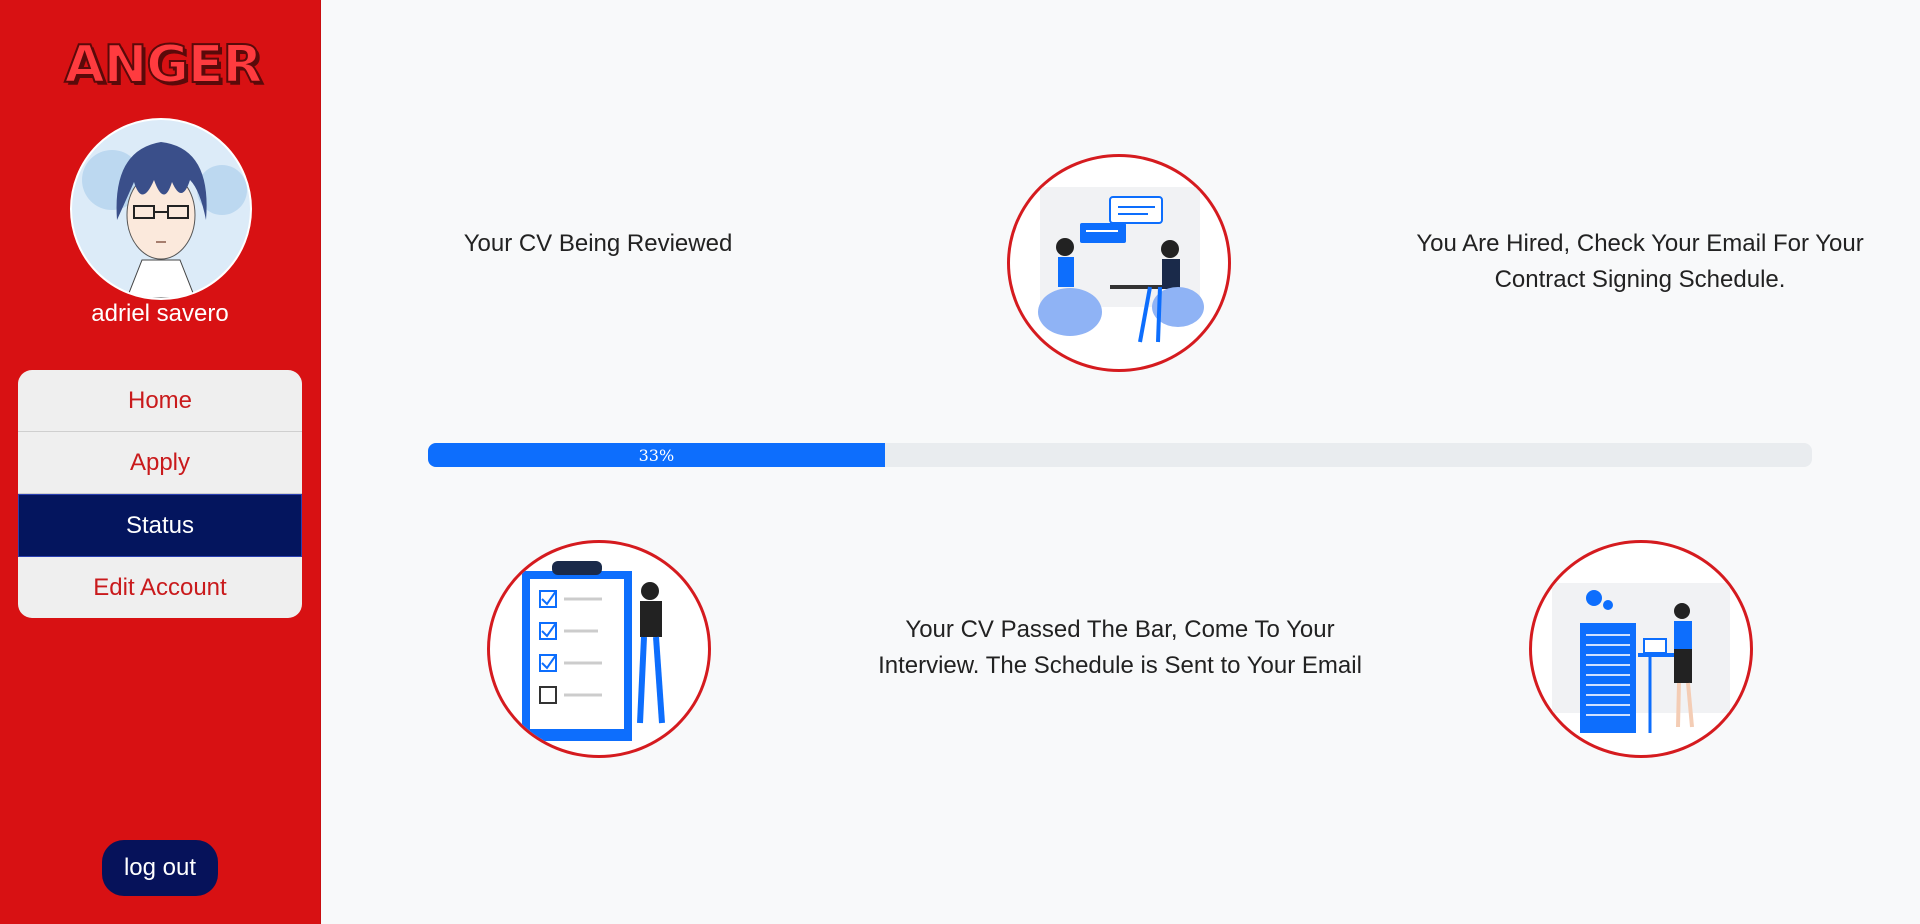  I want to click on sidebar-menu: Home Apply Status Edit Account, so click(160, 494).